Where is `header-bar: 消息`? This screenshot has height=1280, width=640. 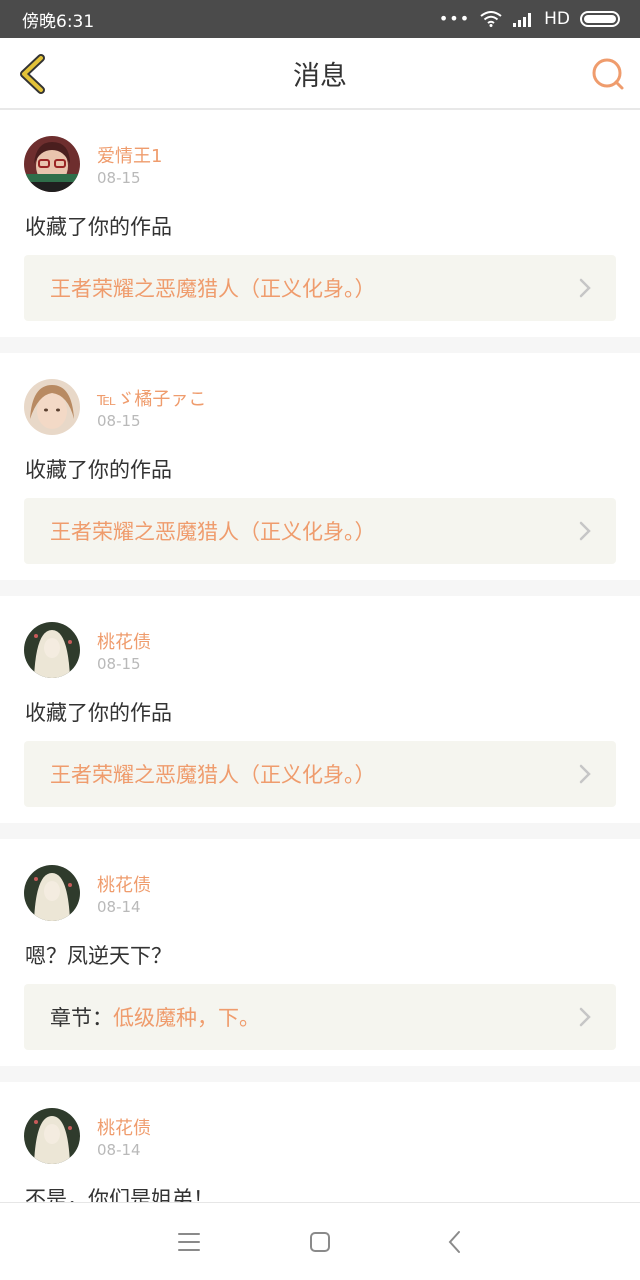
header-bar: 消息 is located at coordinates (320, 74).